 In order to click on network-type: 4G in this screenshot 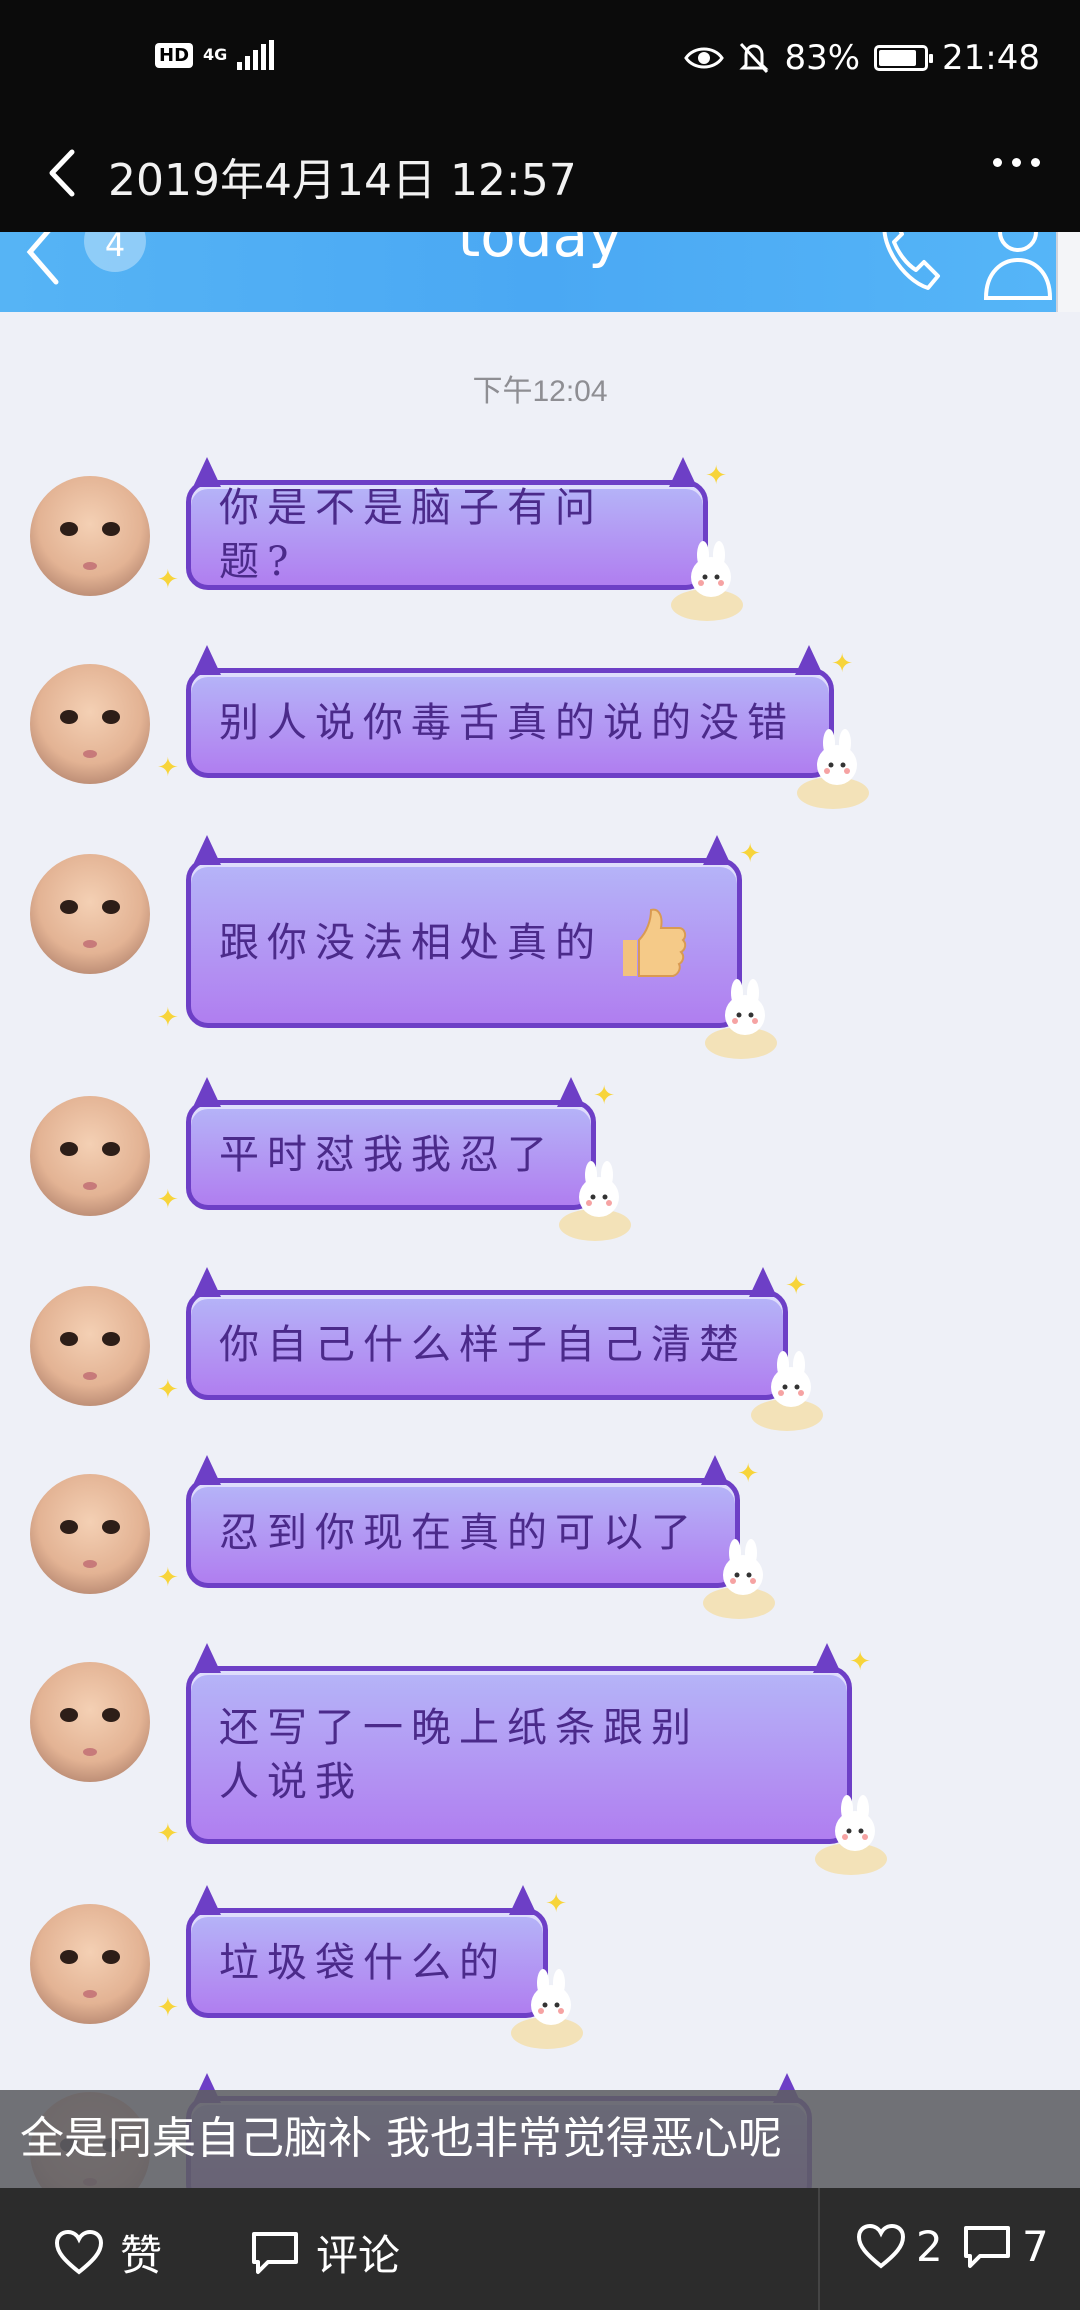, I will do `click(215, 54)`.